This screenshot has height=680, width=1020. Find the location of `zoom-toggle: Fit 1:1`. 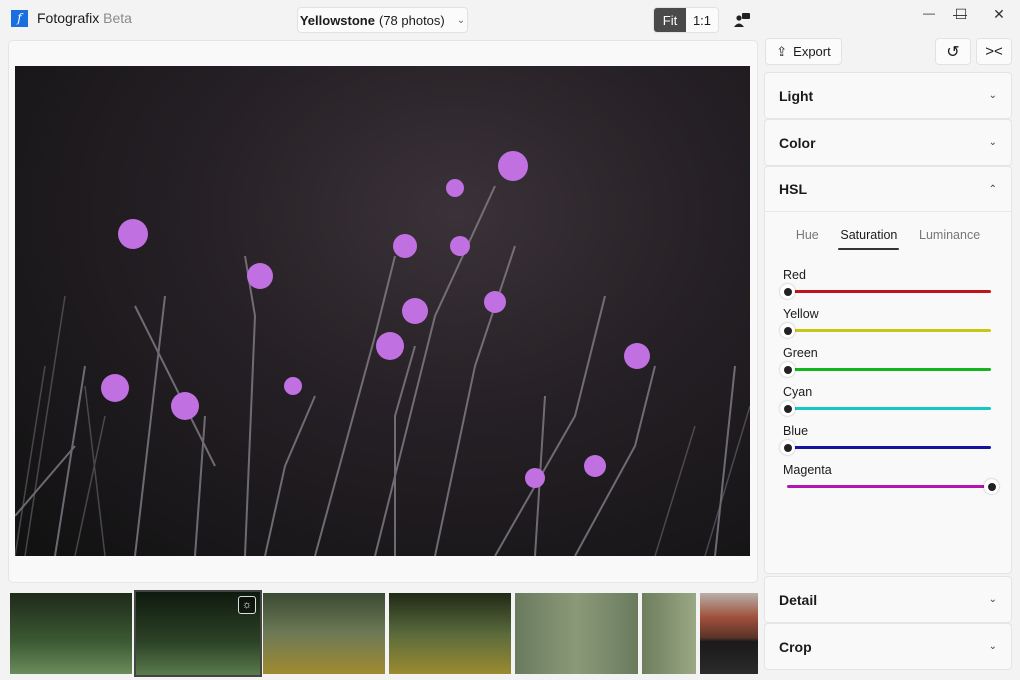

zoom-toggle: Fit 1:1 is located at coordinates (686, 20).